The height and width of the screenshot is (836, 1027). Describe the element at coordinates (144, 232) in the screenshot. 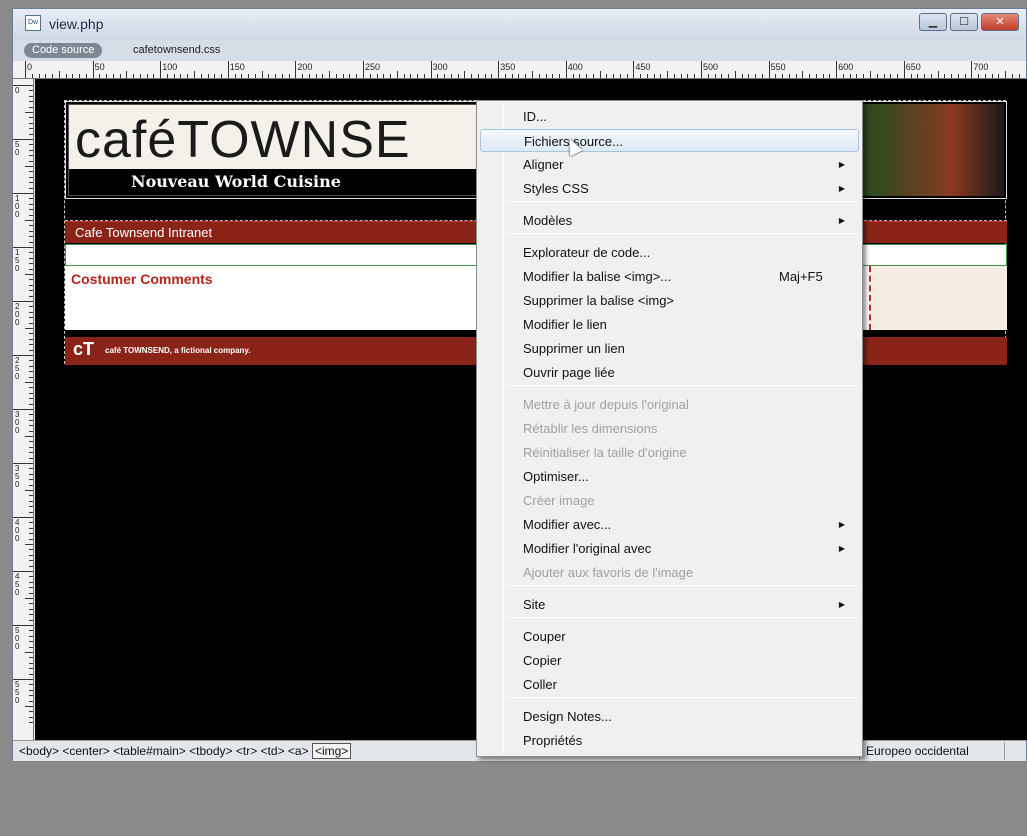

I see `intranet-title: Cafe Townsend Intranet` at that location.